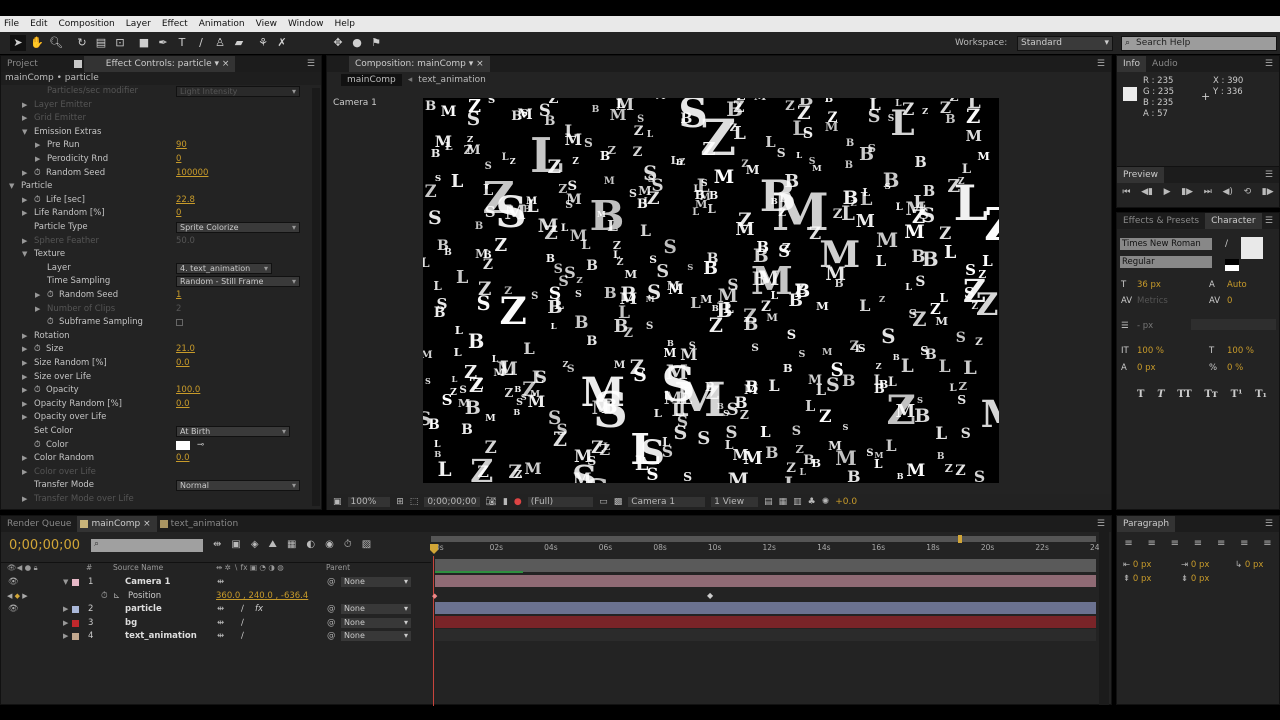 This screenshot has height=720, width=1280. I want to click on align-left-icon: ≡, so click(1128, 543).